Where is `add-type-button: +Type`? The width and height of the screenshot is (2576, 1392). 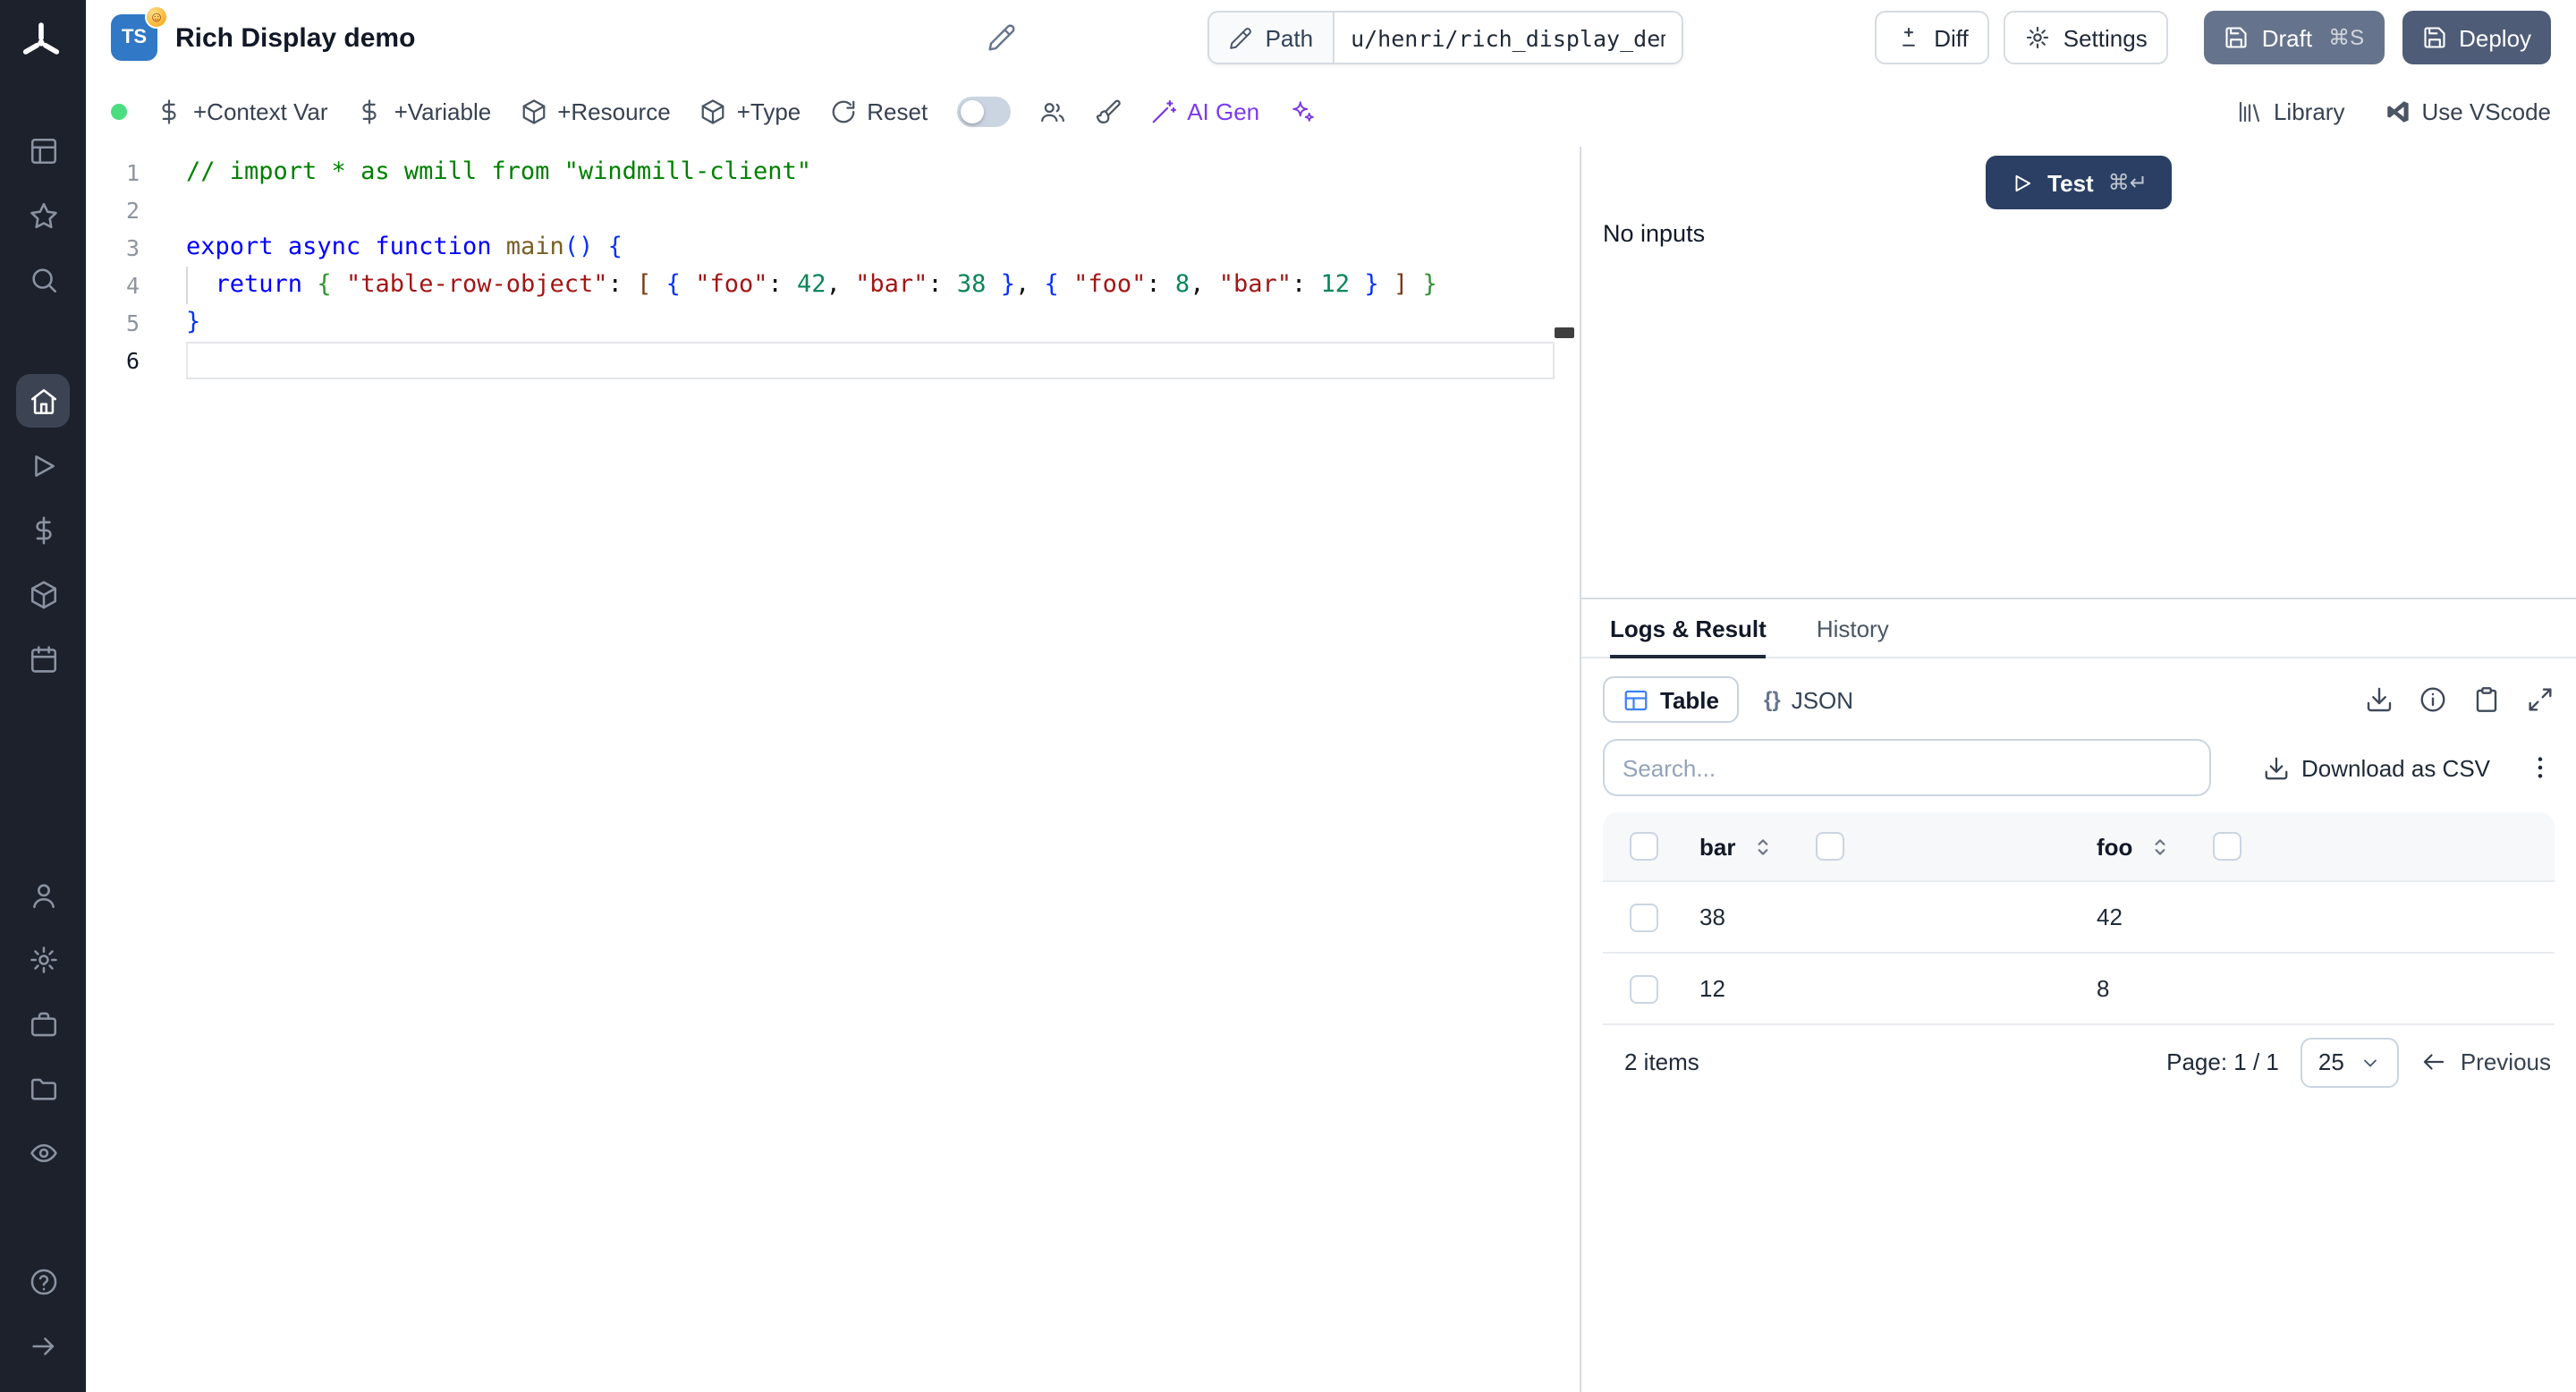
add-type-button: +Type is located at coordinates (750, 111).